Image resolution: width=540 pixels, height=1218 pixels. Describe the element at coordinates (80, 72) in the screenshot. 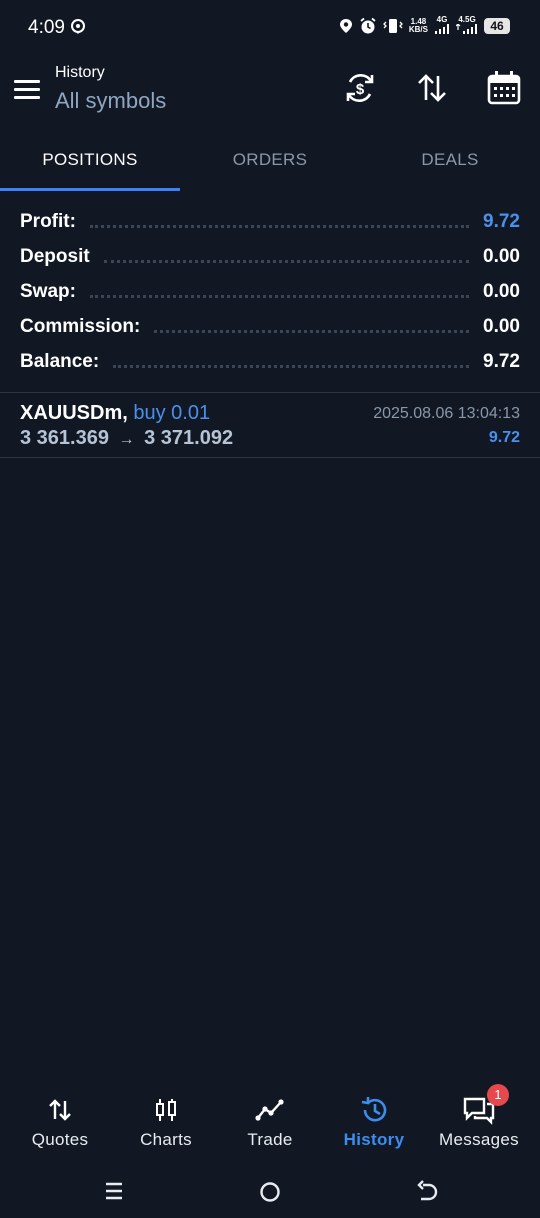

I see `page-title: History` at that location.